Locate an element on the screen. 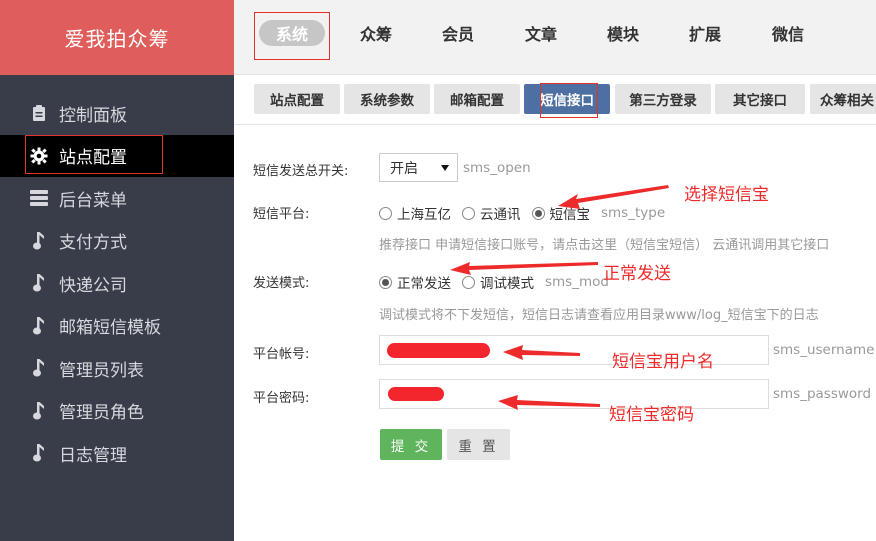 Image resolution: width=876 pixels, height=541 pixels. clipboard-icon is located at coordinates (39, 113).